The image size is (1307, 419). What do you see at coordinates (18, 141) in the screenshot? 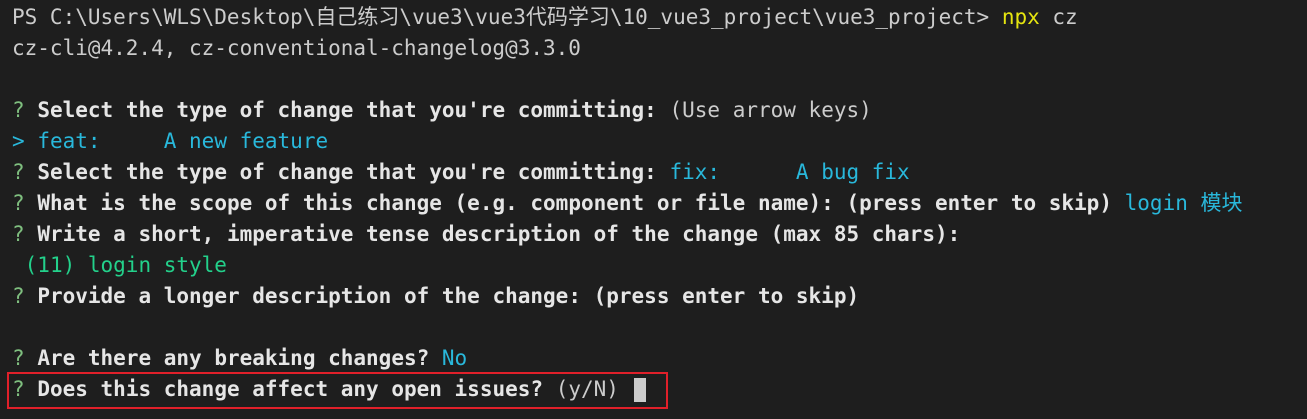
I see `pointer-icon: >` at bounding box center [18, 141].